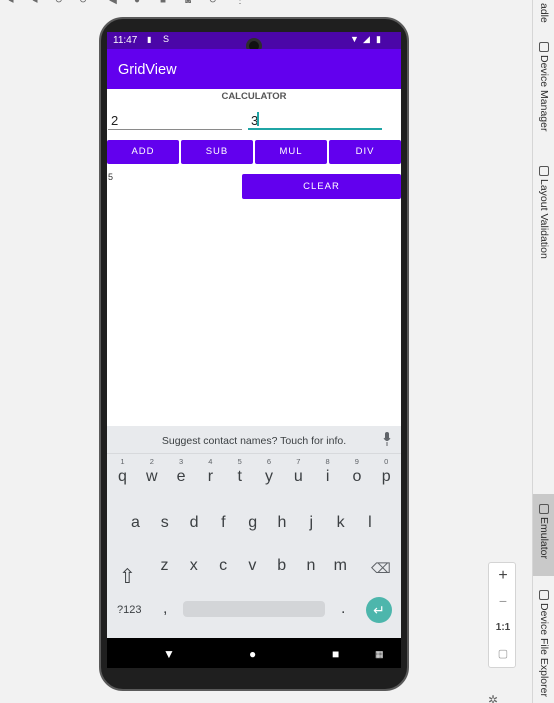 The image size is (554, 703). What do you see at coordinates (59, 3) in the screenshot?
I see `rotate-left-icon: ↺` at bounding box center [59, 3].